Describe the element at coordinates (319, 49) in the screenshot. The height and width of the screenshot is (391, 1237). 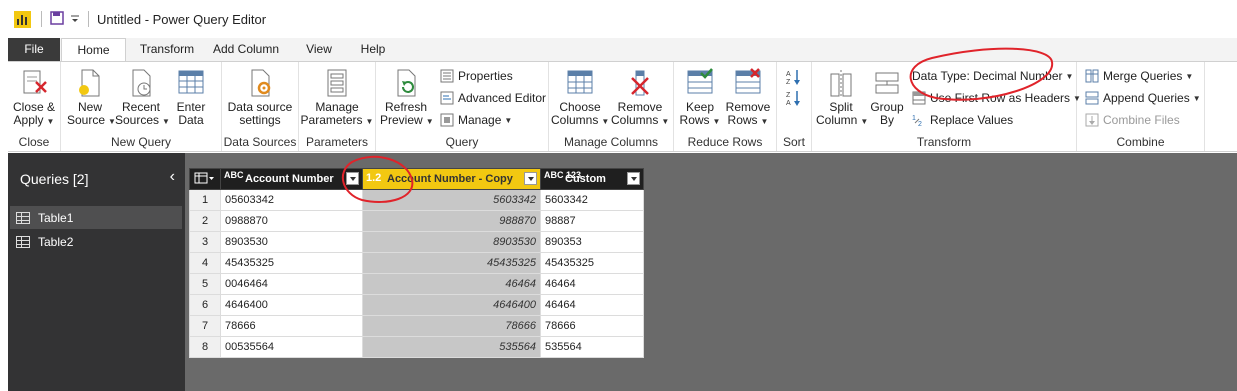
I see `tab-view: View` at that location.